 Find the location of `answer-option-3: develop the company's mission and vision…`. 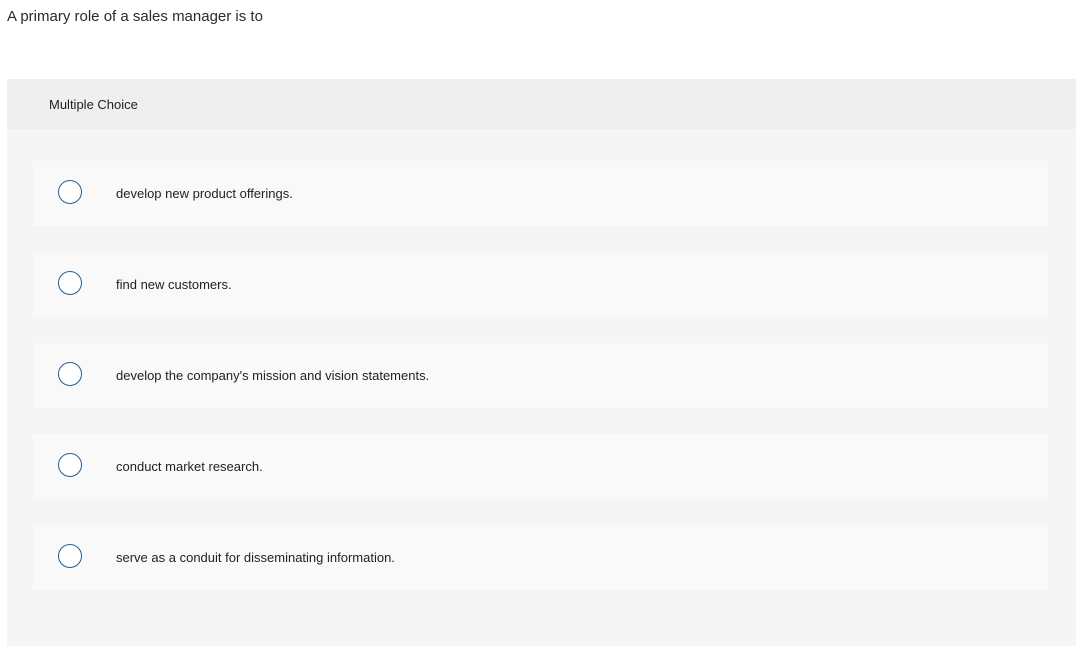

answer-option-3: develop the company's mission and vision… is located at coordinates (540, 375).